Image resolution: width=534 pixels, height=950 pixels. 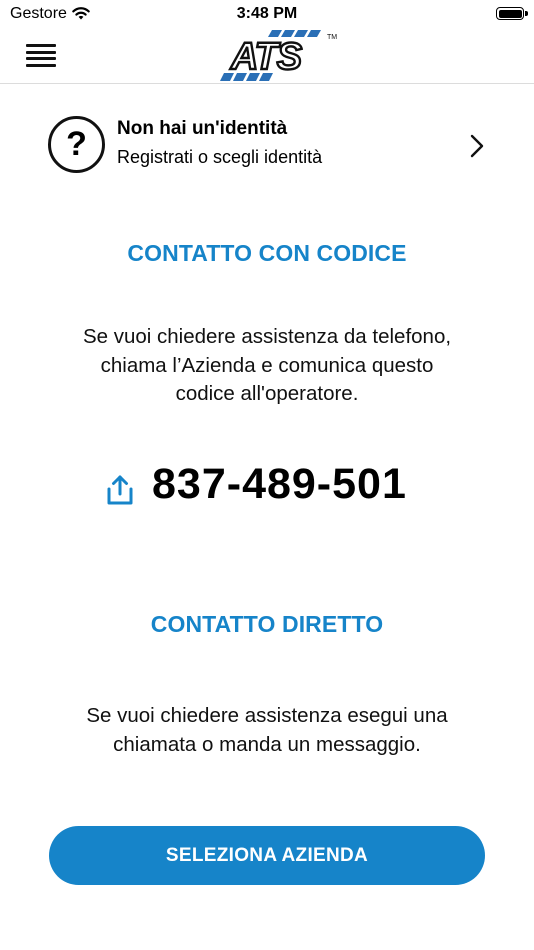 I want to click on question-circle-icon: ?, so click(x=76, y=144).